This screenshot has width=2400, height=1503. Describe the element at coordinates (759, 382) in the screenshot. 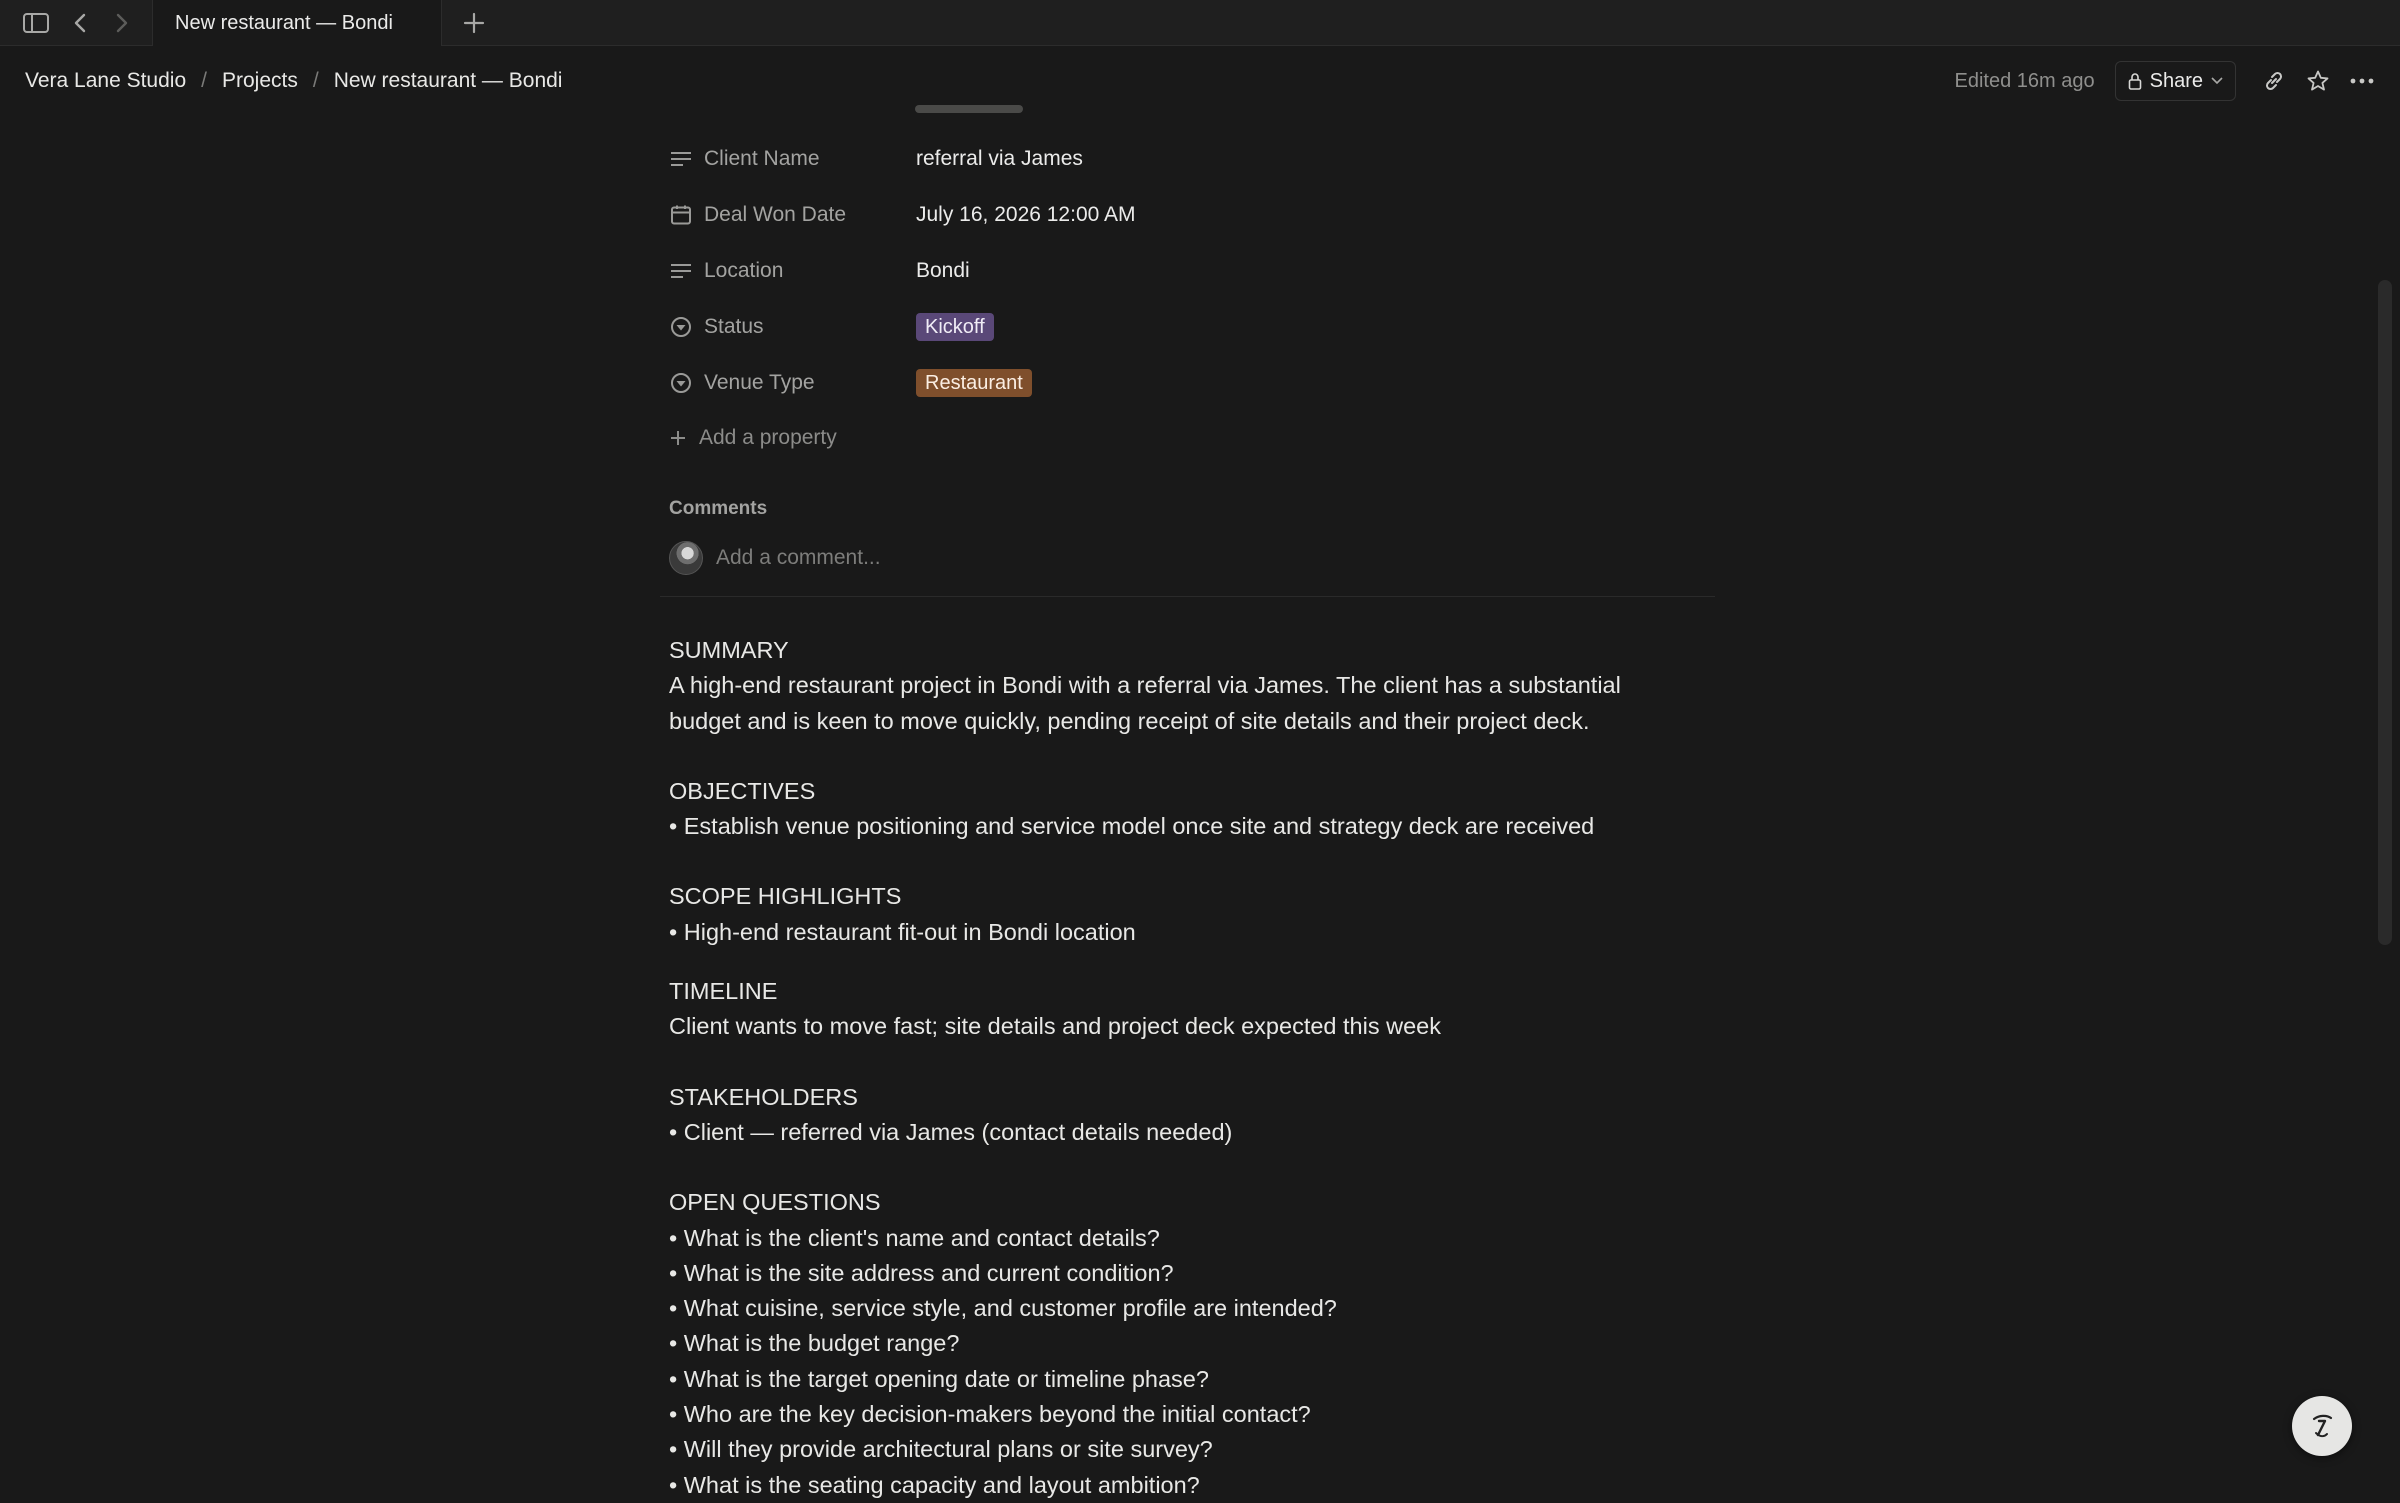

I see `property-name: Venue Type` at that location.